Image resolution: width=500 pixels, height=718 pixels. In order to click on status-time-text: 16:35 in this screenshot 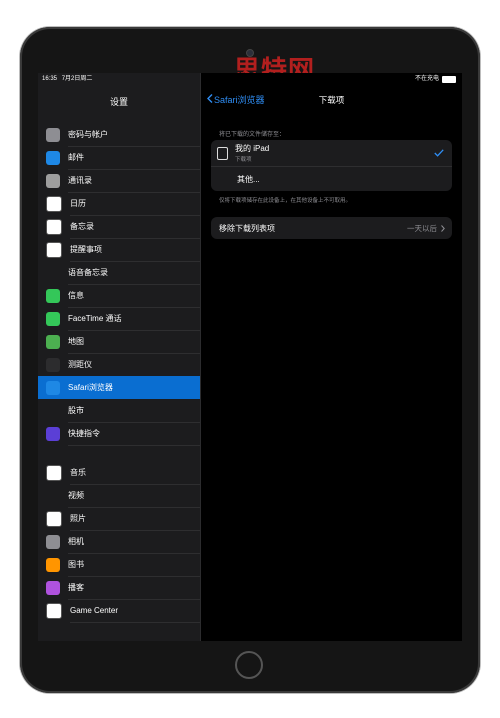, I will do `click(50, 79)`.